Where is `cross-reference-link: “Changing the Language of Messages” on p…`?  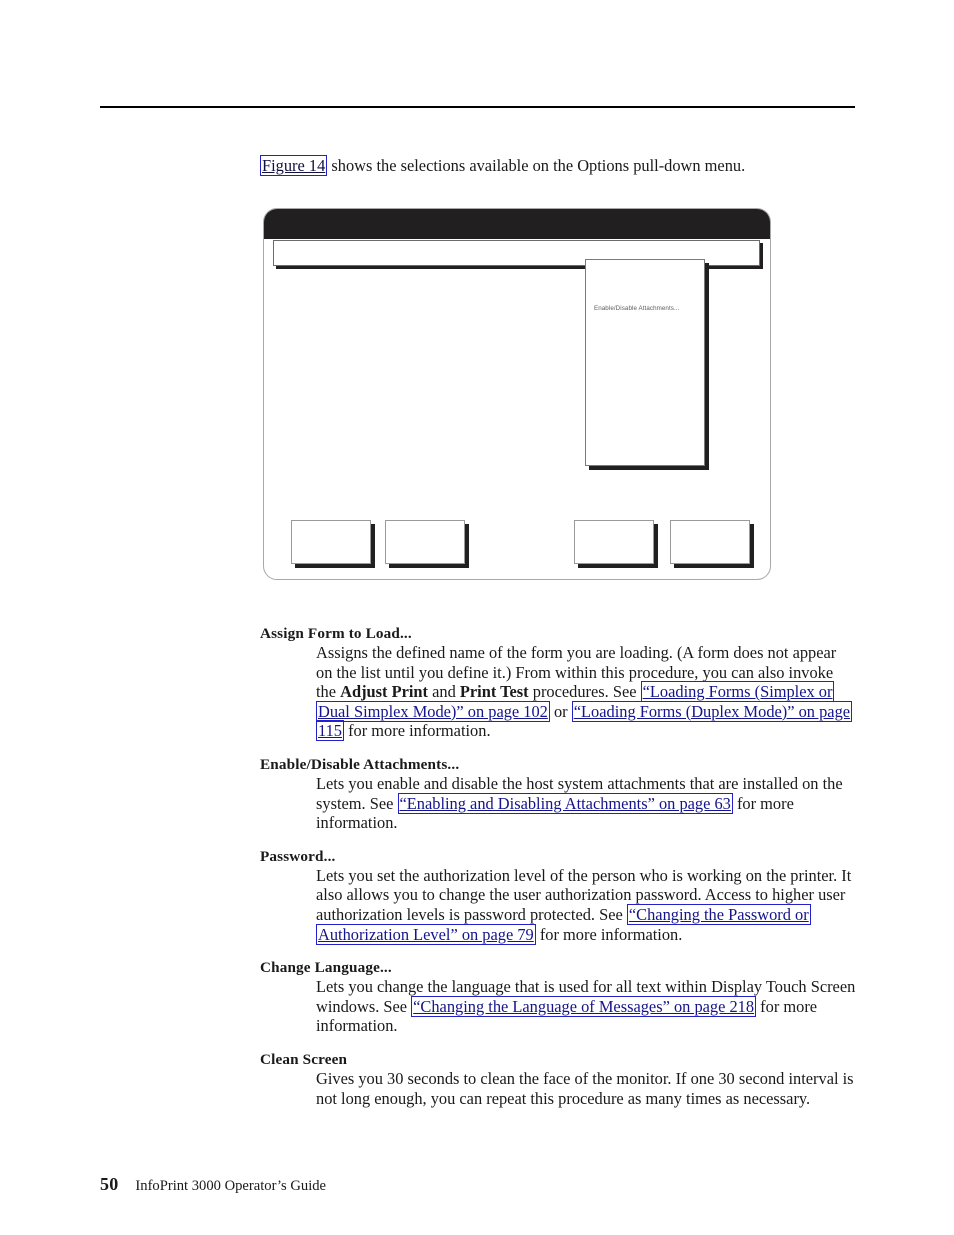
cross-reference-link: “Changing the Language of Messages” on p… is located at coordinates (584, 1006).